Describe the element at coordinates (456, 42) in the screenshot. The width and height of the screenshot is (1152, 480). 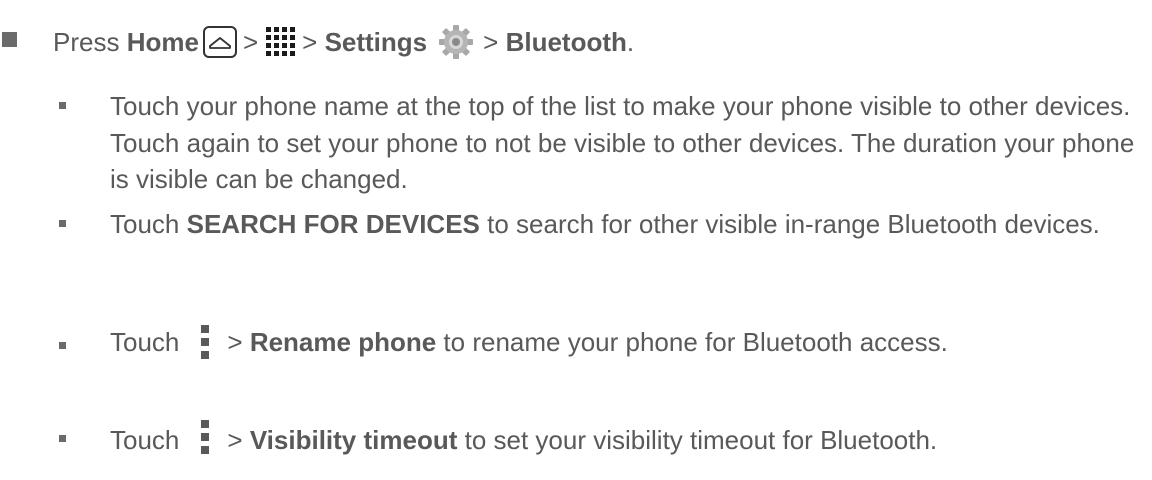
I see `gear-icon` at that location.